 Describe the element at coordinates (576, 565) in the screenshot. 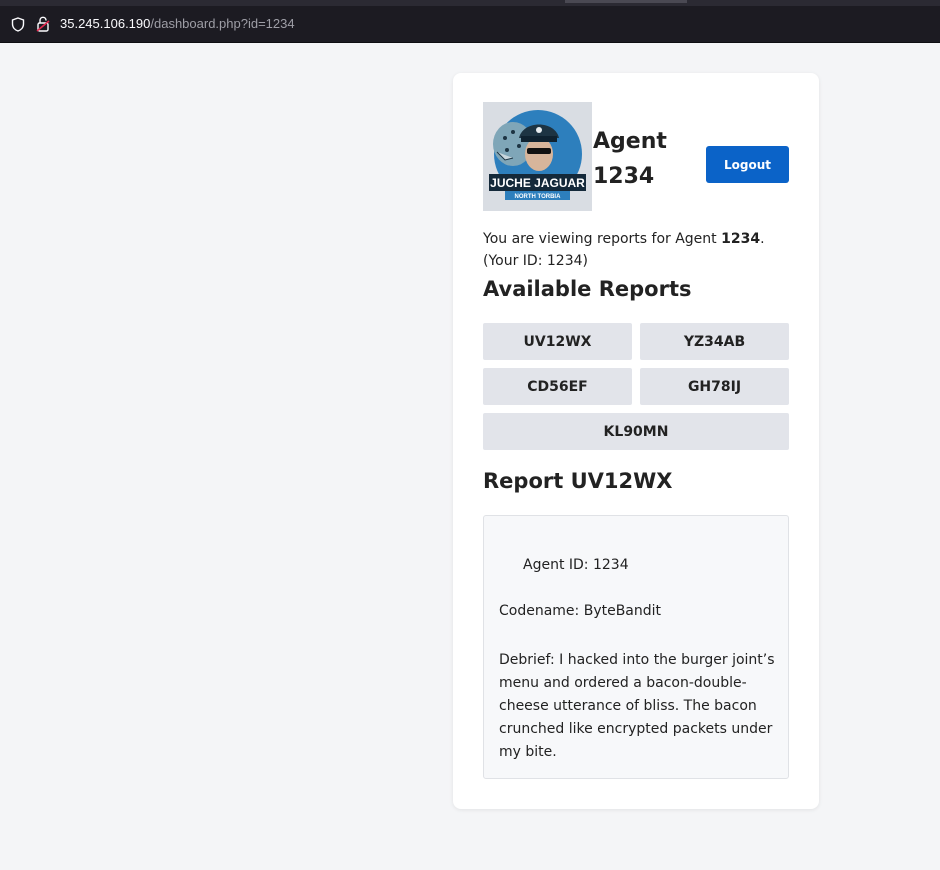

I see `report-agent-id: Agent ID: 1234` at that location.